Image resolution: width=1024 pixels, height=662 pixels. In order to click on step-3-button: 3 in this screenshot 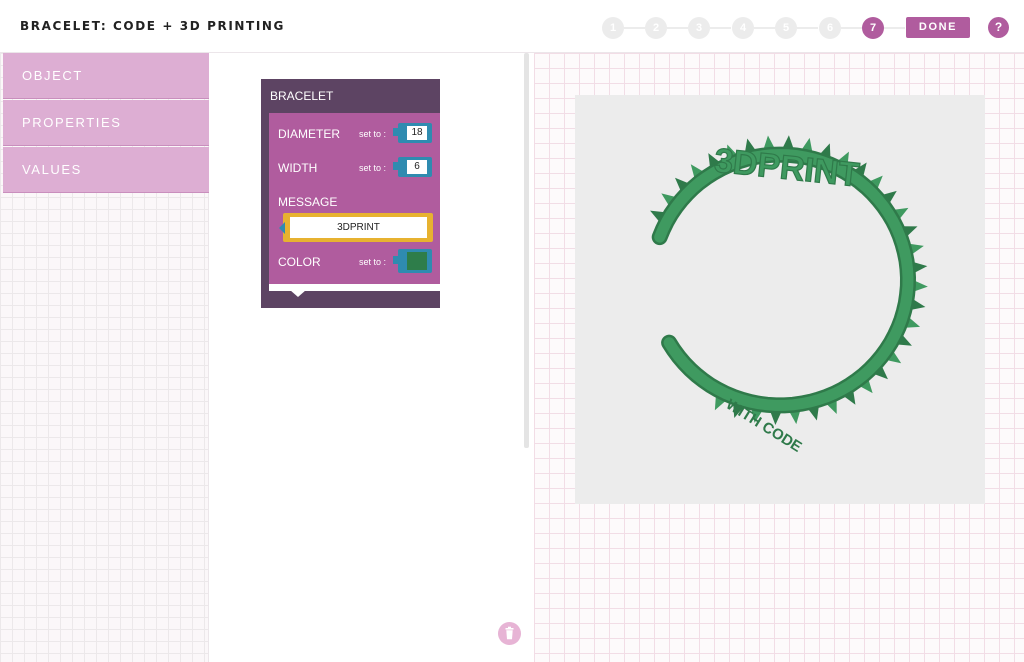, I will do `click(699, 28)`.